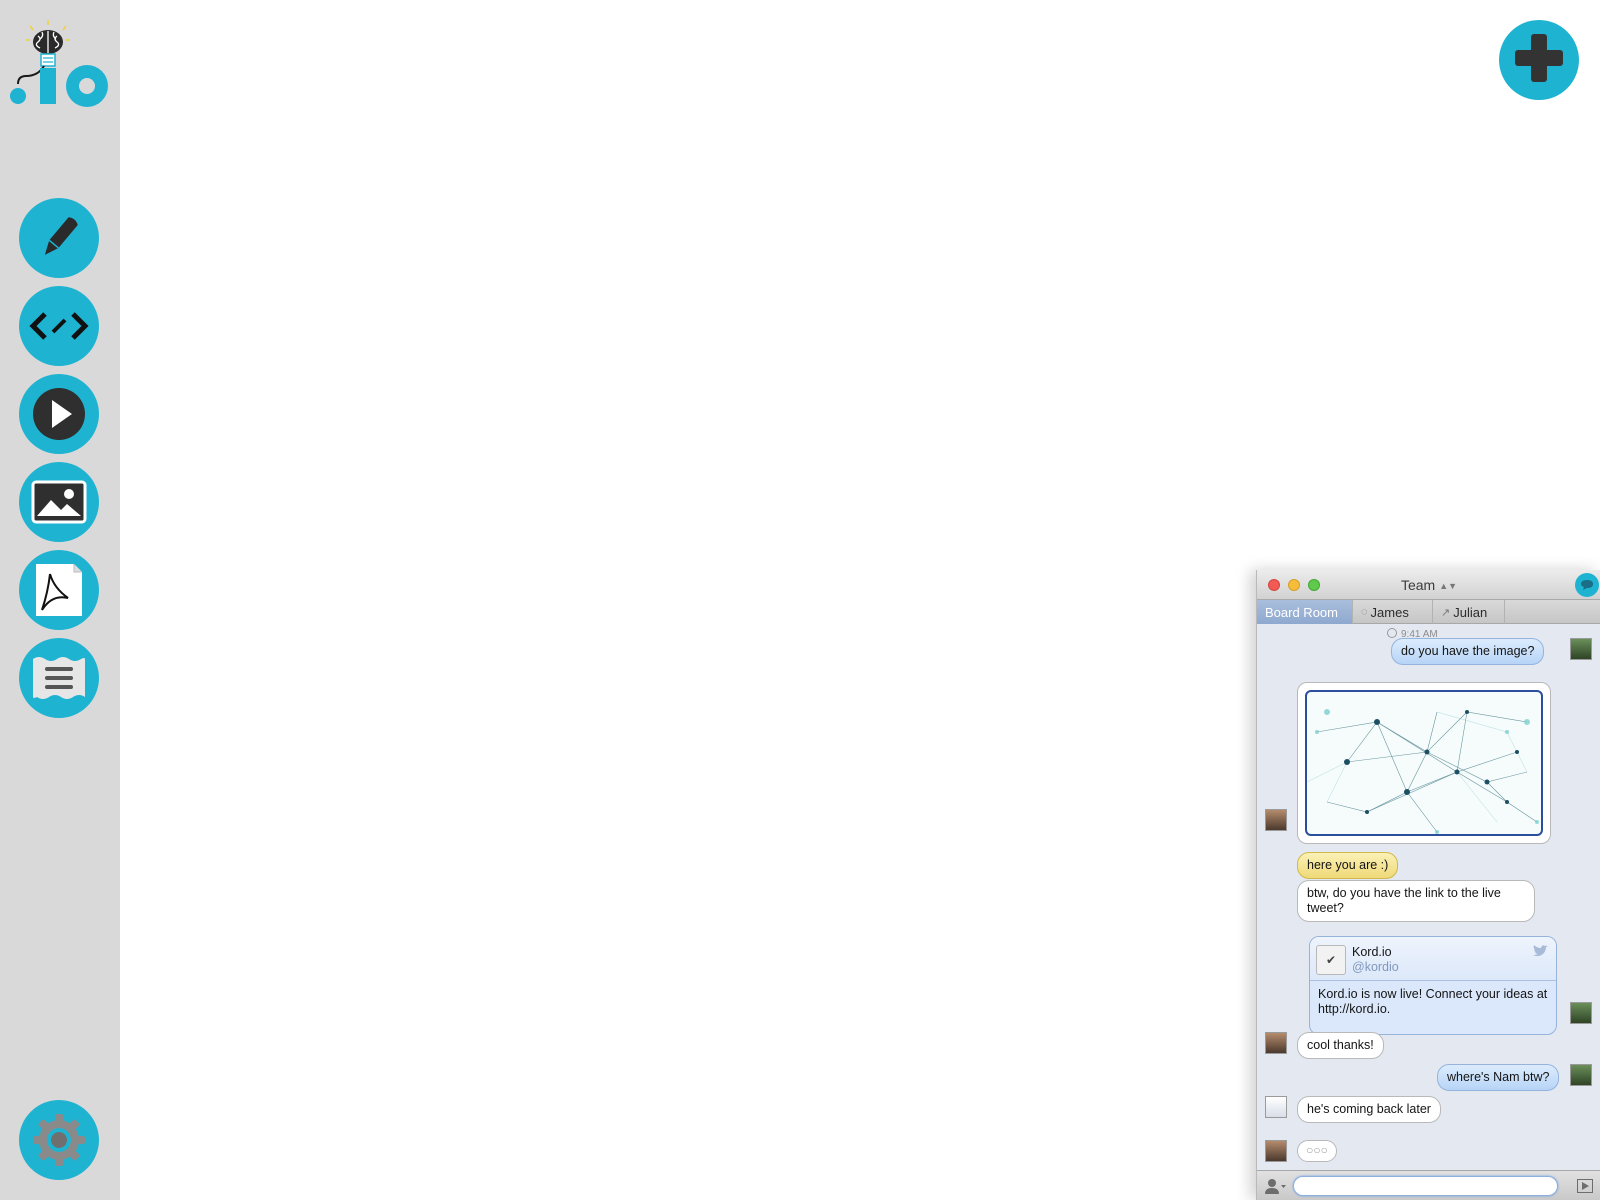 The image size is (1600, 1200). I want to click on activity-icon: ↗, so click(1446, 612).